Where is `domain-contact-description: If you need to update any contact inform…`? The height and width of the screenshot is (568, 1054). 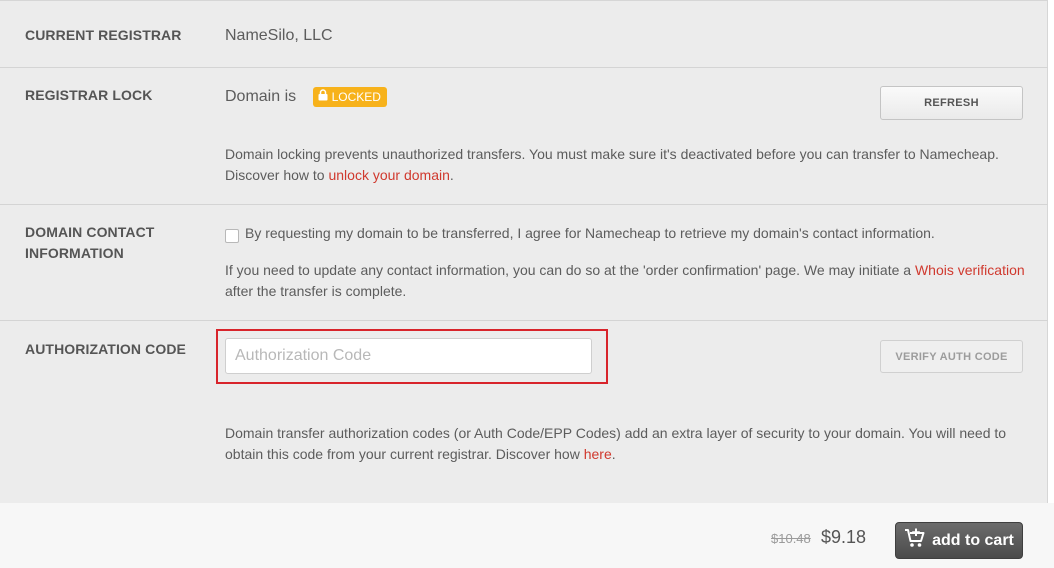
domain-contact-description: If you need to update any contact inform… is located at coordinates (625, 280).